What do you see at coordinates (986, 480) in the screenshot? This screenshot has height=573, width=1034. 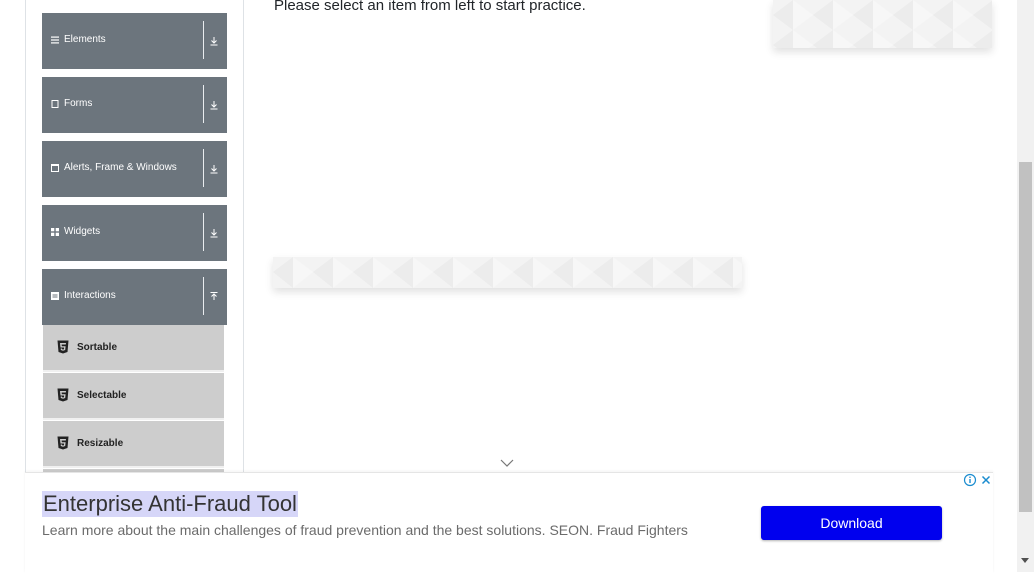 I see `ad-close-icon` at bounding box center [986, 480].